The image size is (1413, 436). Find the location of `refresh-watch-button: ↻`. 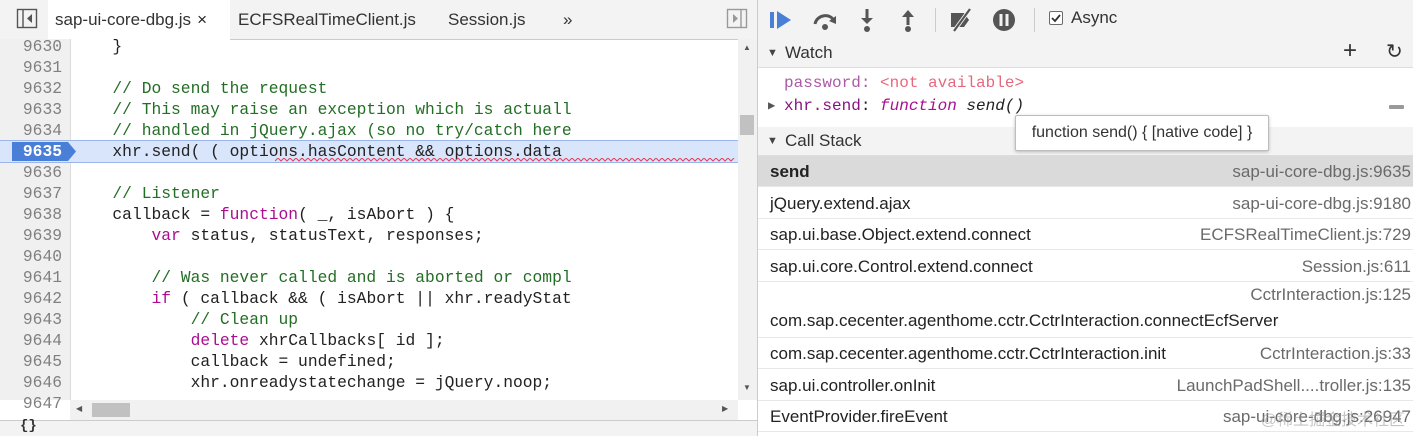

refresh-watch-button: ↻ is located at coordinates (1394, 52).